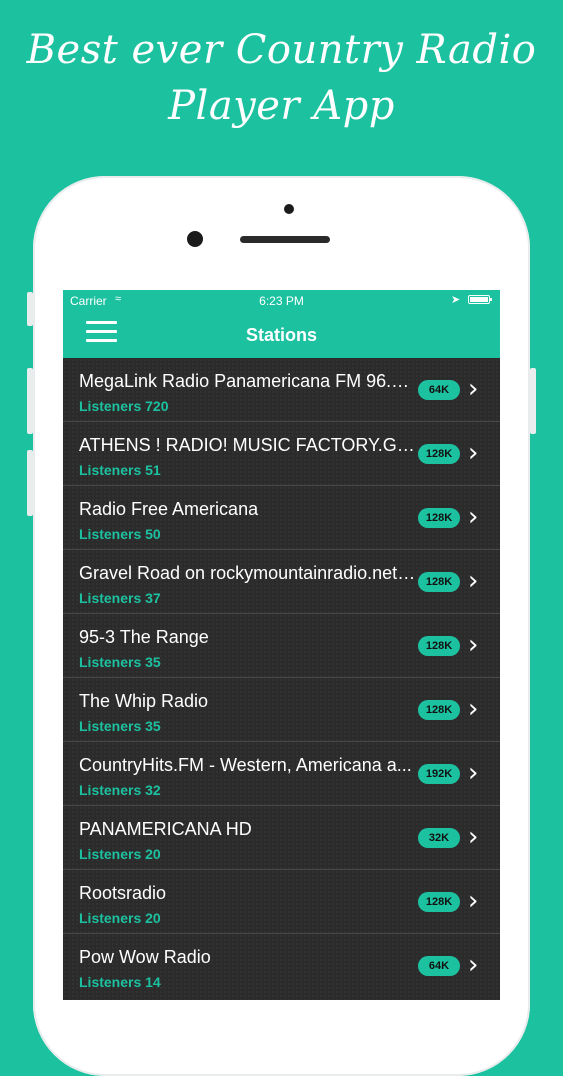 Image resolution: width=563 pixels, height=1076 pixels. Describe the element at coordinates (281, 106) in the screenshot. I see `promo-headline-line2: Player App` at that location.